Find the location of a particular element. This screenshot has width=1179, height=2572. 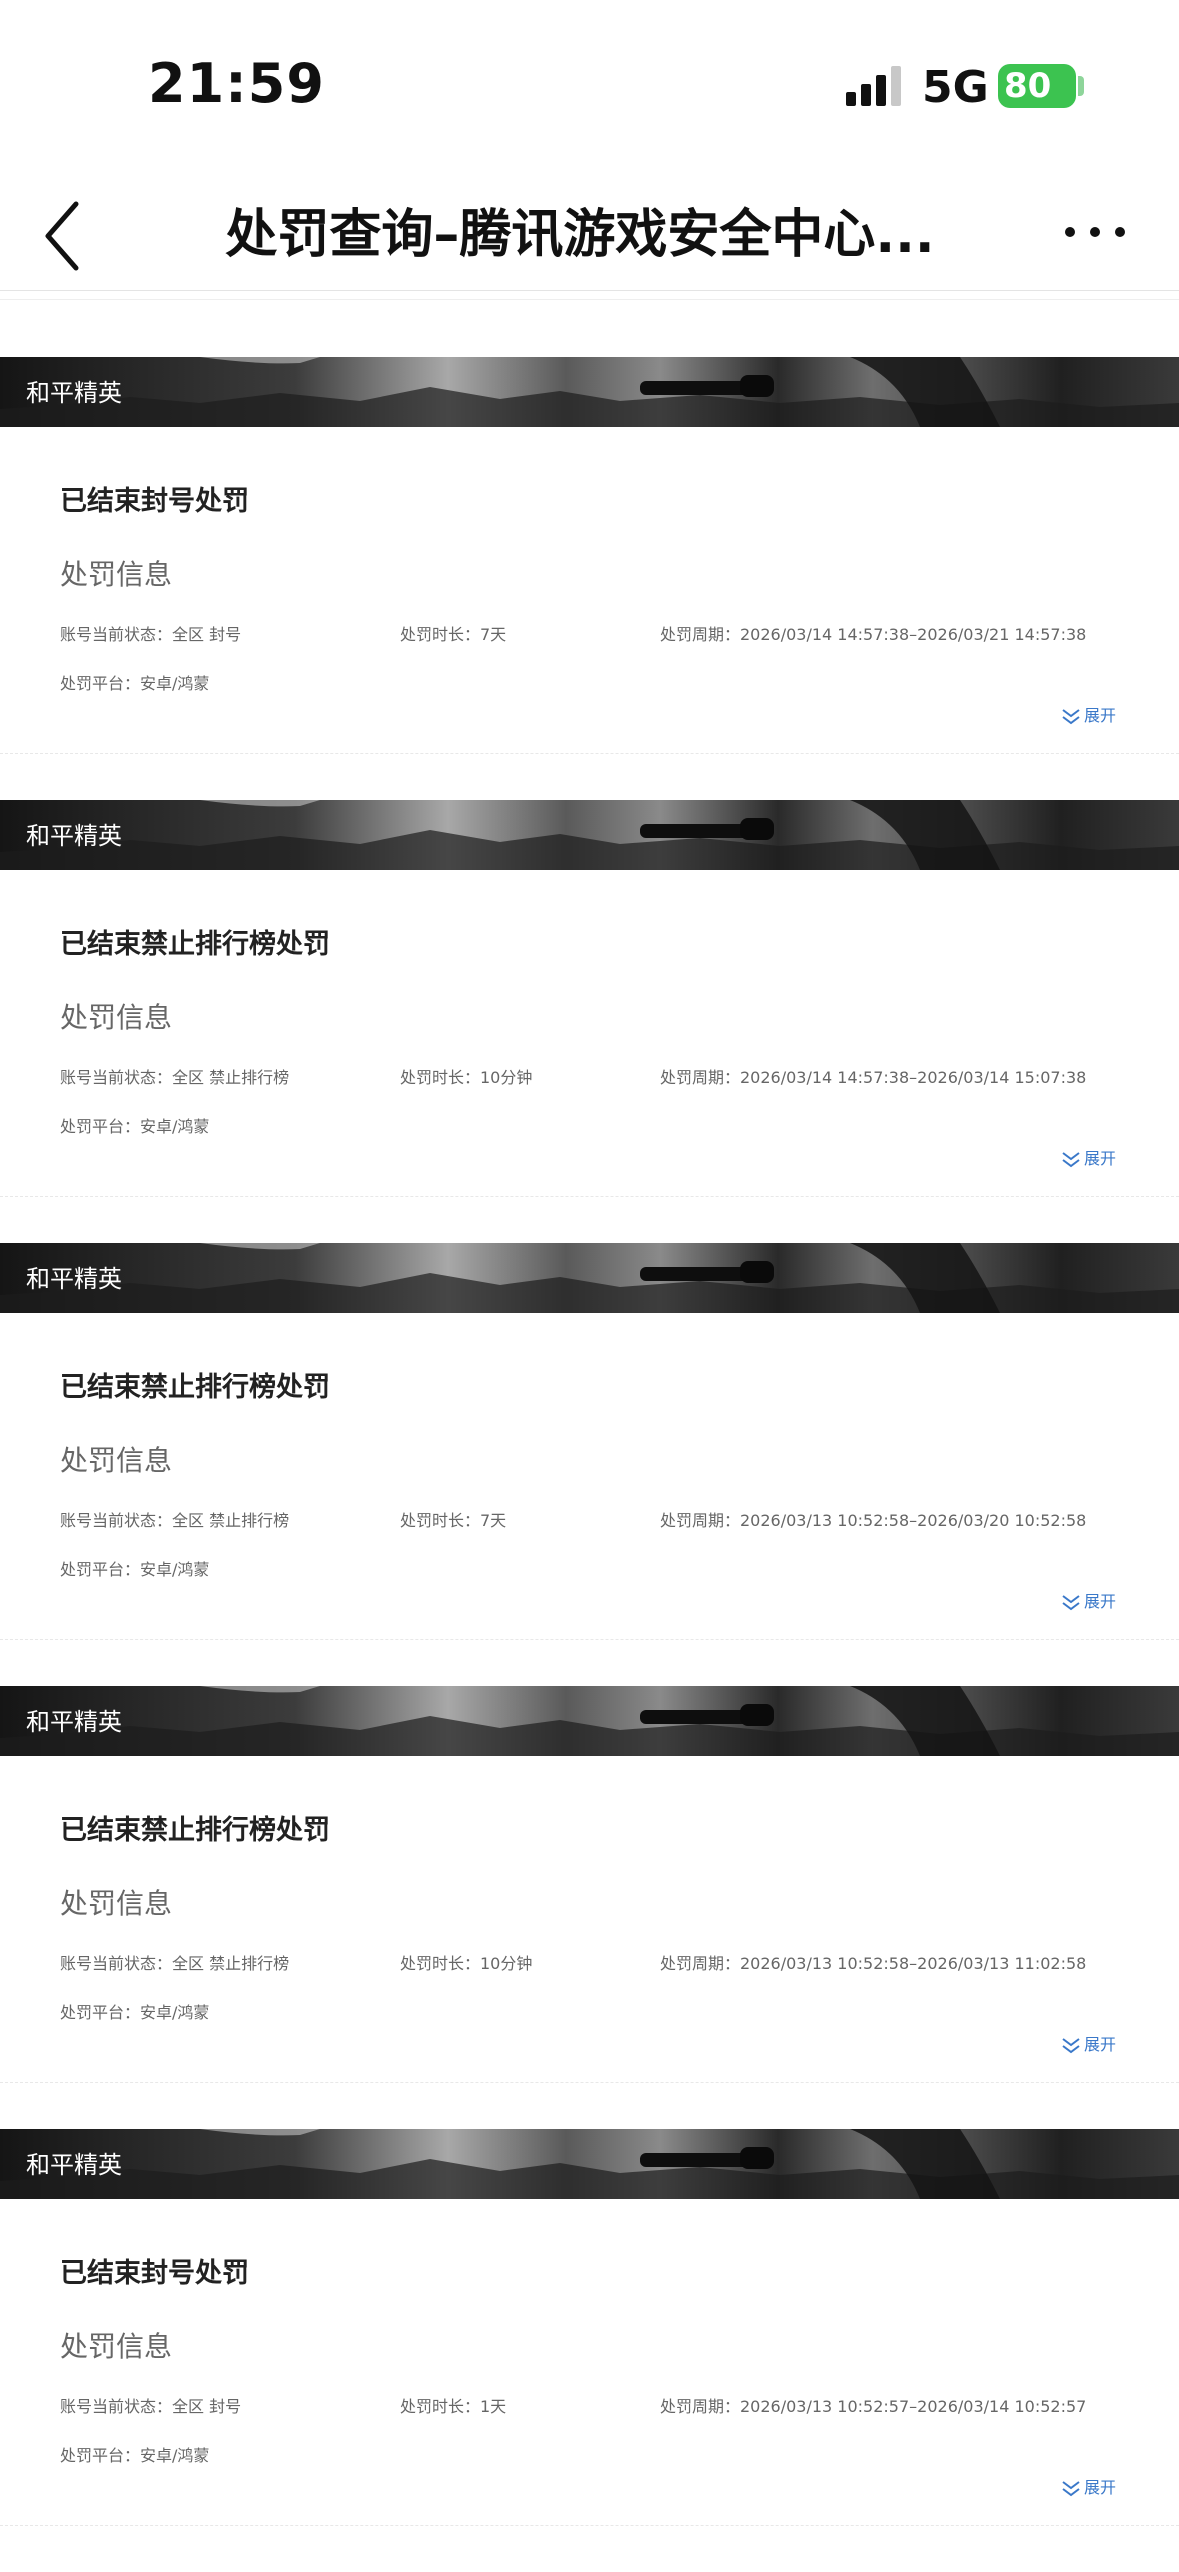

battery-level: 80 is located at coordinates (1028, 86).